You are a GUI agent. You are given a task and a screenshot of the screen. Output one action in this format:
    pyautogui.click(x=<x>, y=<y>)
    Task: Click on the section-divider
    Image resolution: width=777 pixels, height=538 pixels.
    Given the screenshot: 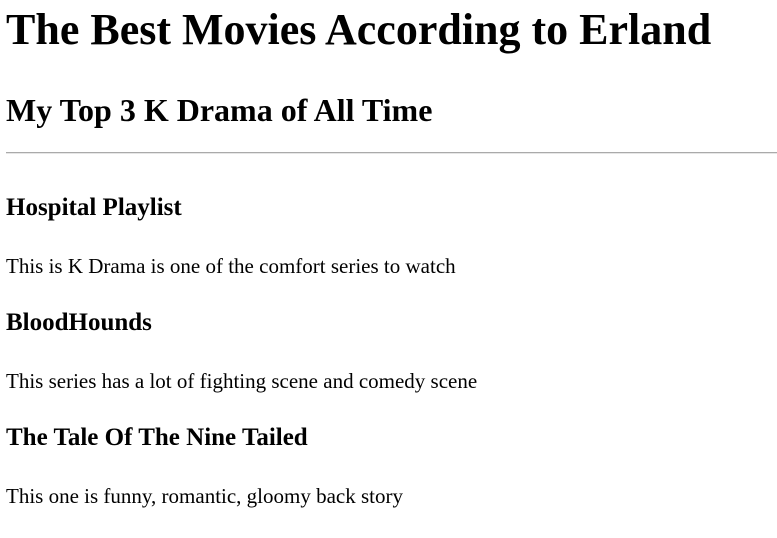 What is the action you would take?
    pyautogui.click(x=391, y=153)
    